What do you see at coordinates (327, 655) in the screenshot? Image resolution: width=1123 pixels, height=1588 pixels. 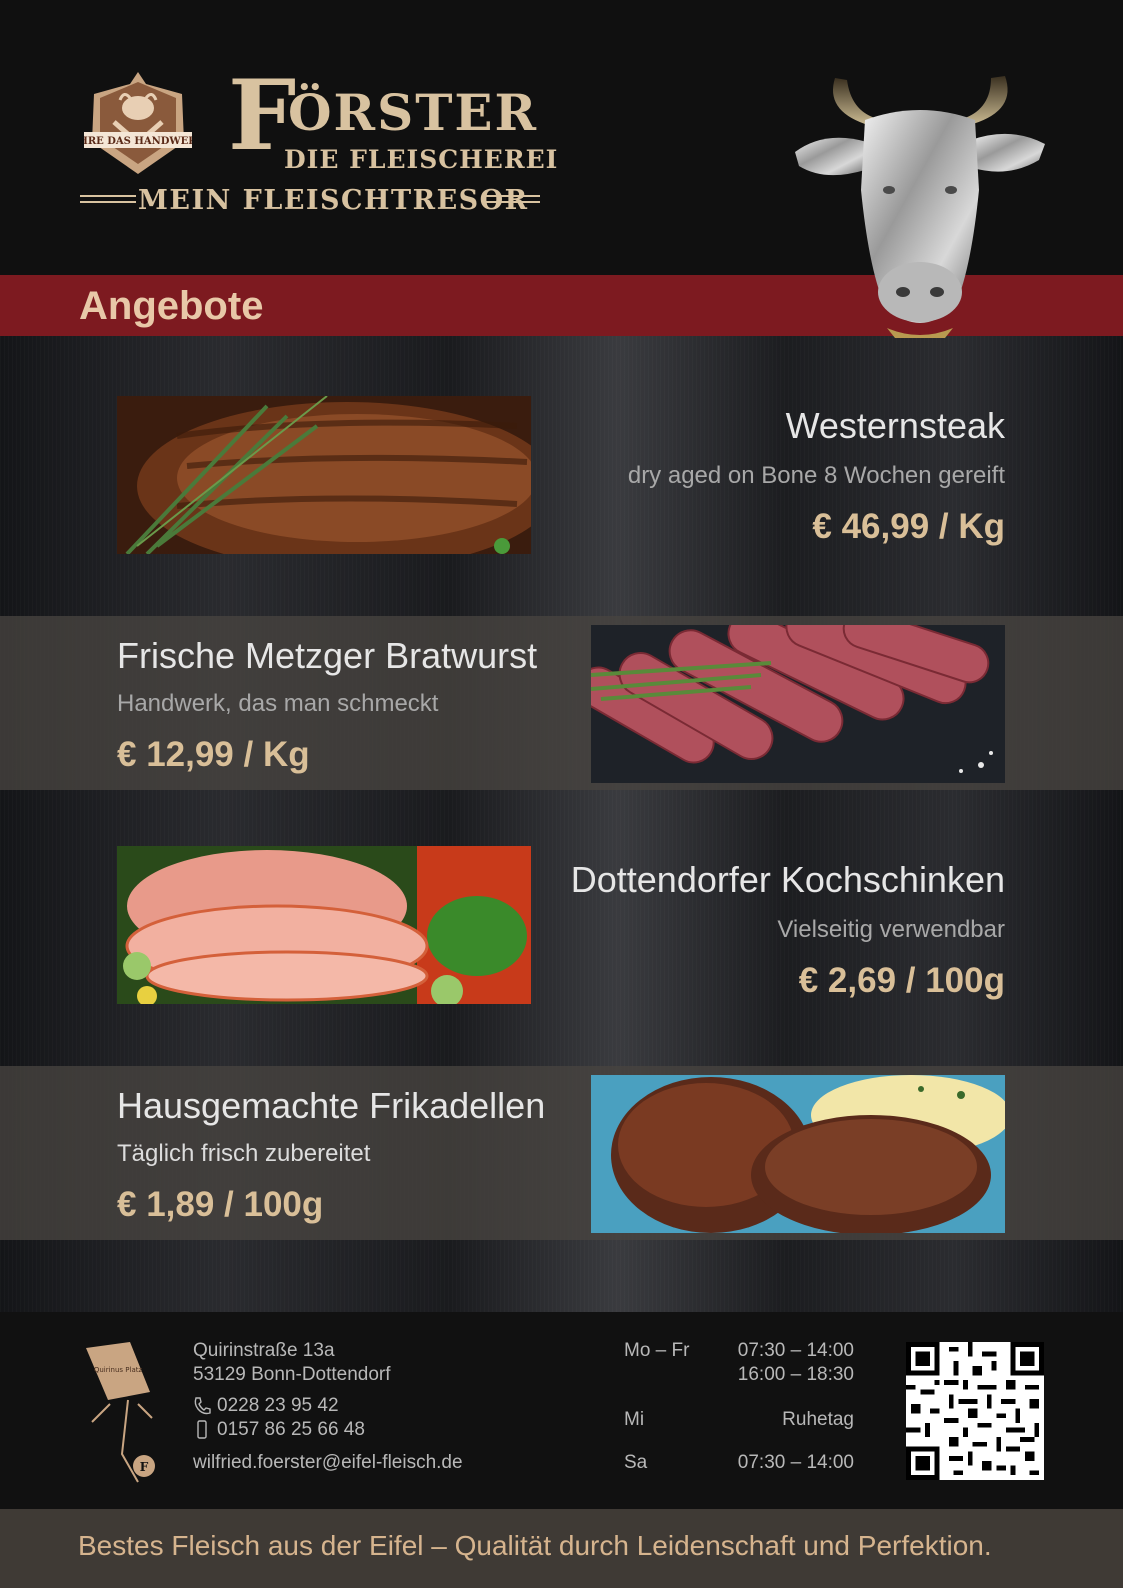 I see `offer-name: Frische Metzger Bratwurst` at bounding box center [327, 655].